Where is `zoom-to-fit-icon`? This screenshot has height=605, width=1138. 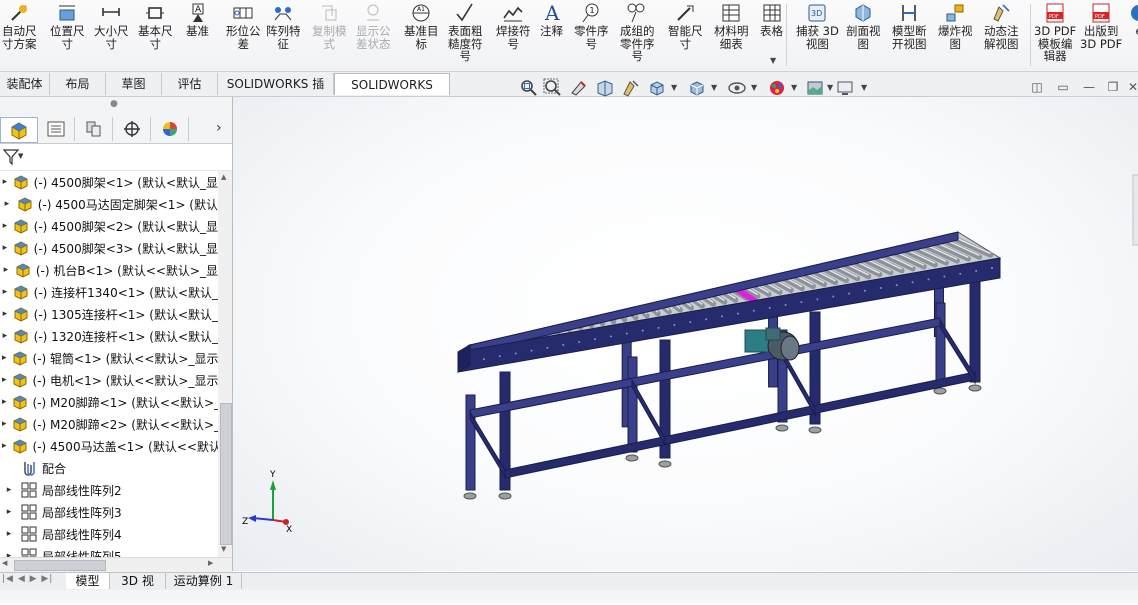 zoom-to-fit-icon is located at coordinates (529, 88).